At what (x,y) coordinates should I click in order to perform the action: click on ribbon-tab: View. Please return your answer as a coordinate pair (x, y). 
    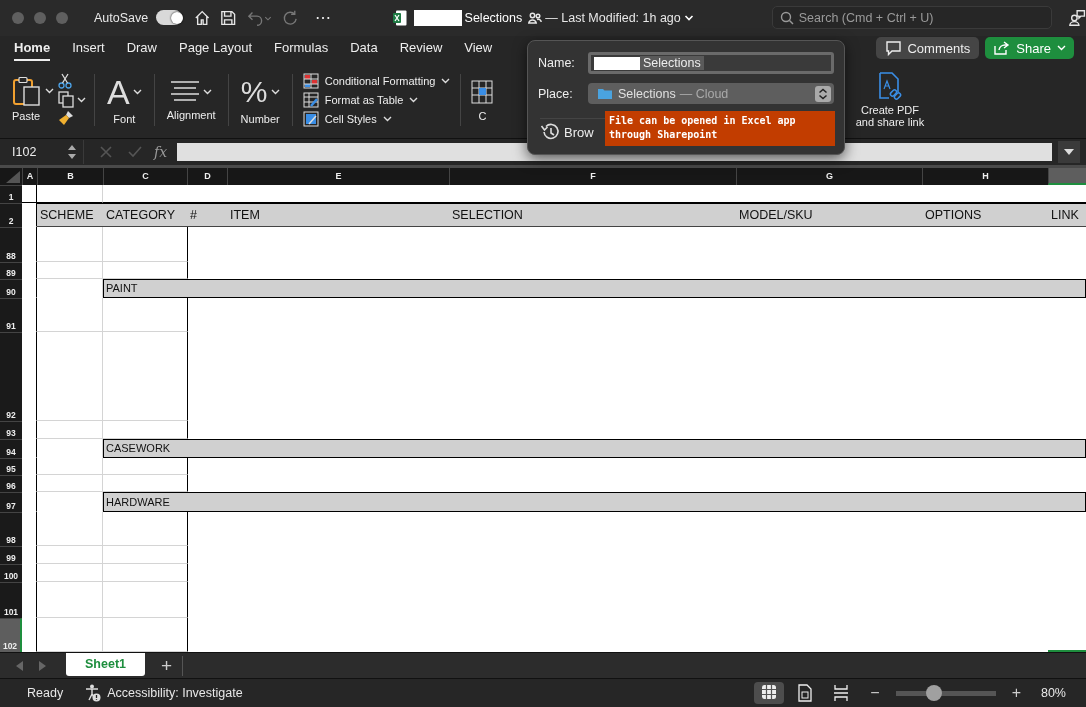
    Looking at the image, I should click on (478, 48).